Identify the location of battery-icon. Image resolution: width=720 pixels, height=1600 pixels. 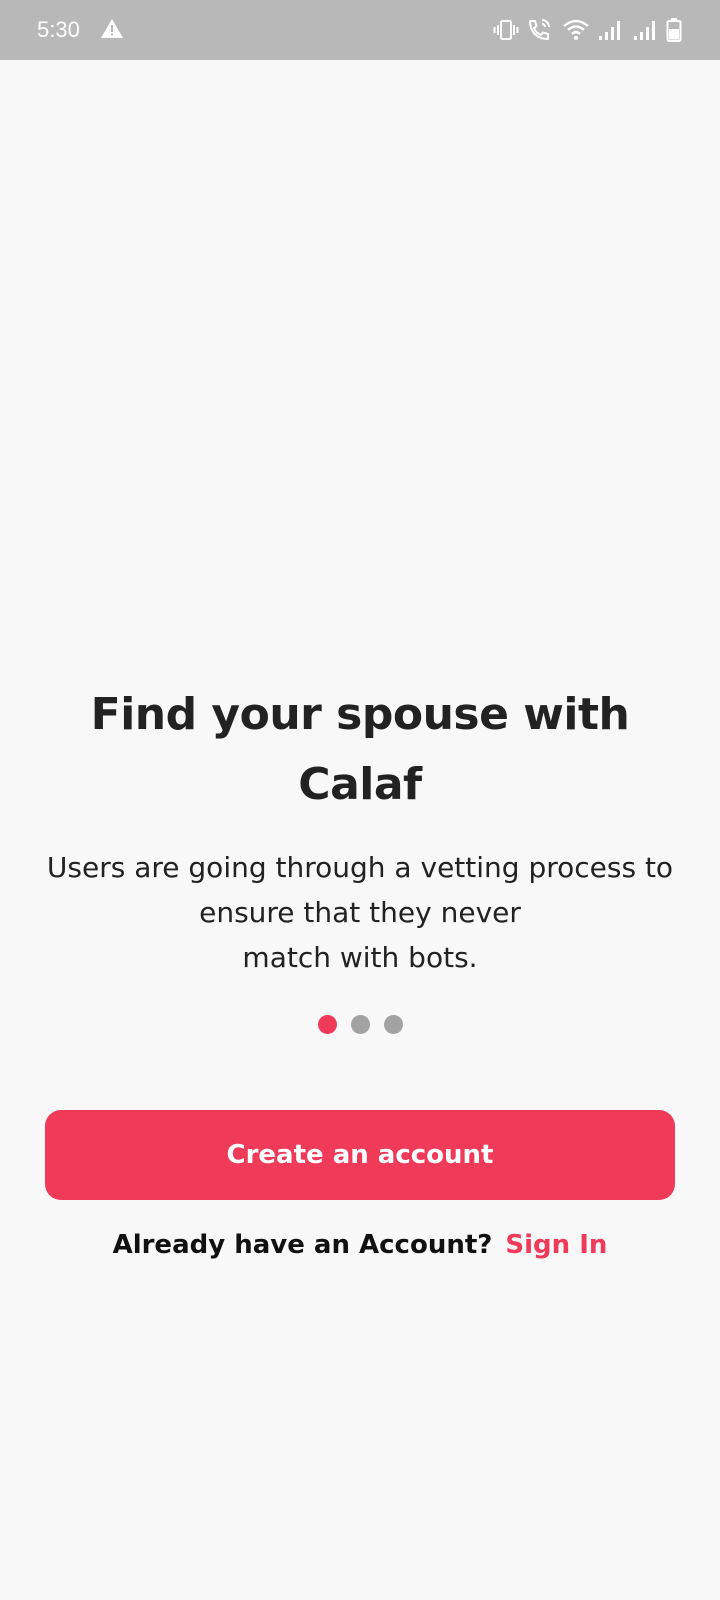
(674, 30).